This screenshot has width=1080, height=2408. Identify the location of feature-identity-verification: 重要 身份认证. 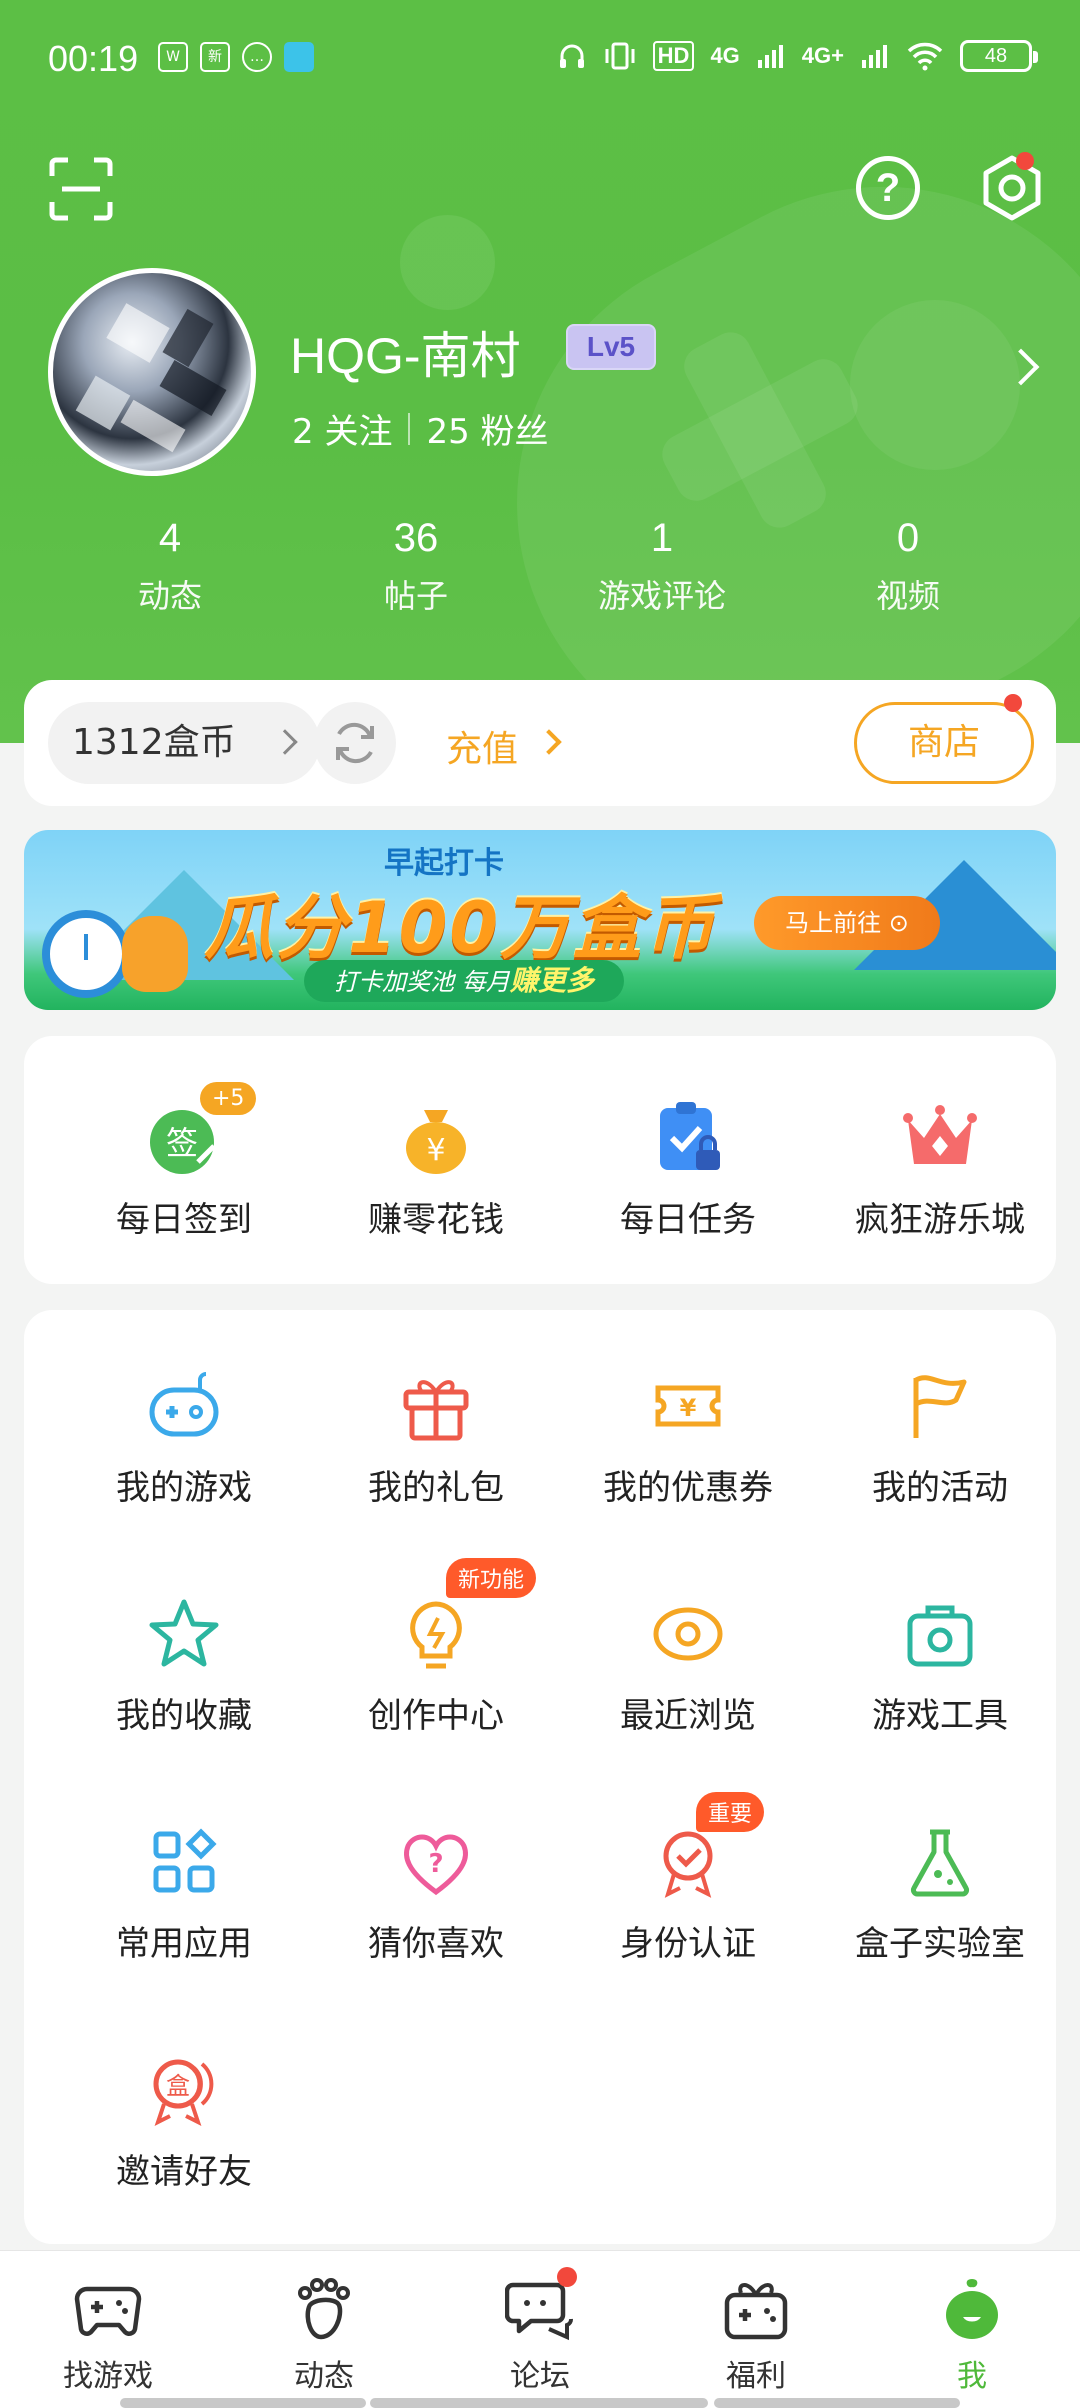
(688, 1878).